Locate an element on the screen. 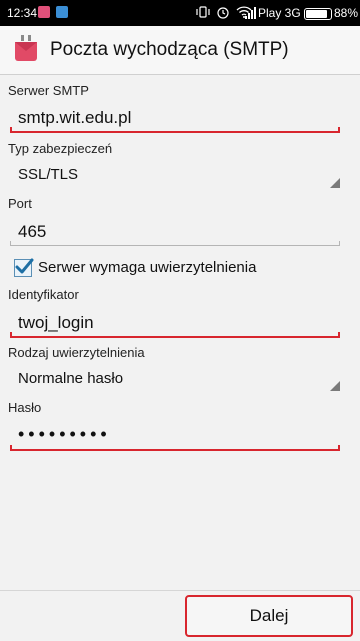  alarm-icon is located at coordinates (223, 13).